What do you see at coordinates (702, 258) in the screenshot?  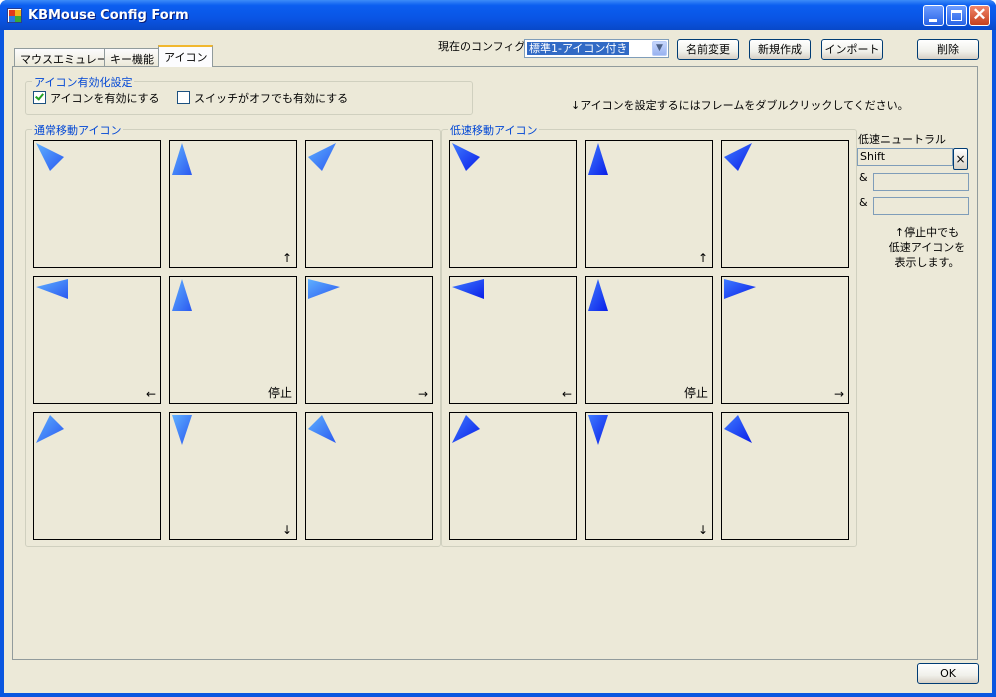 I see `slow-icon-frame-label: ↑` at bounding box center [702, 258].